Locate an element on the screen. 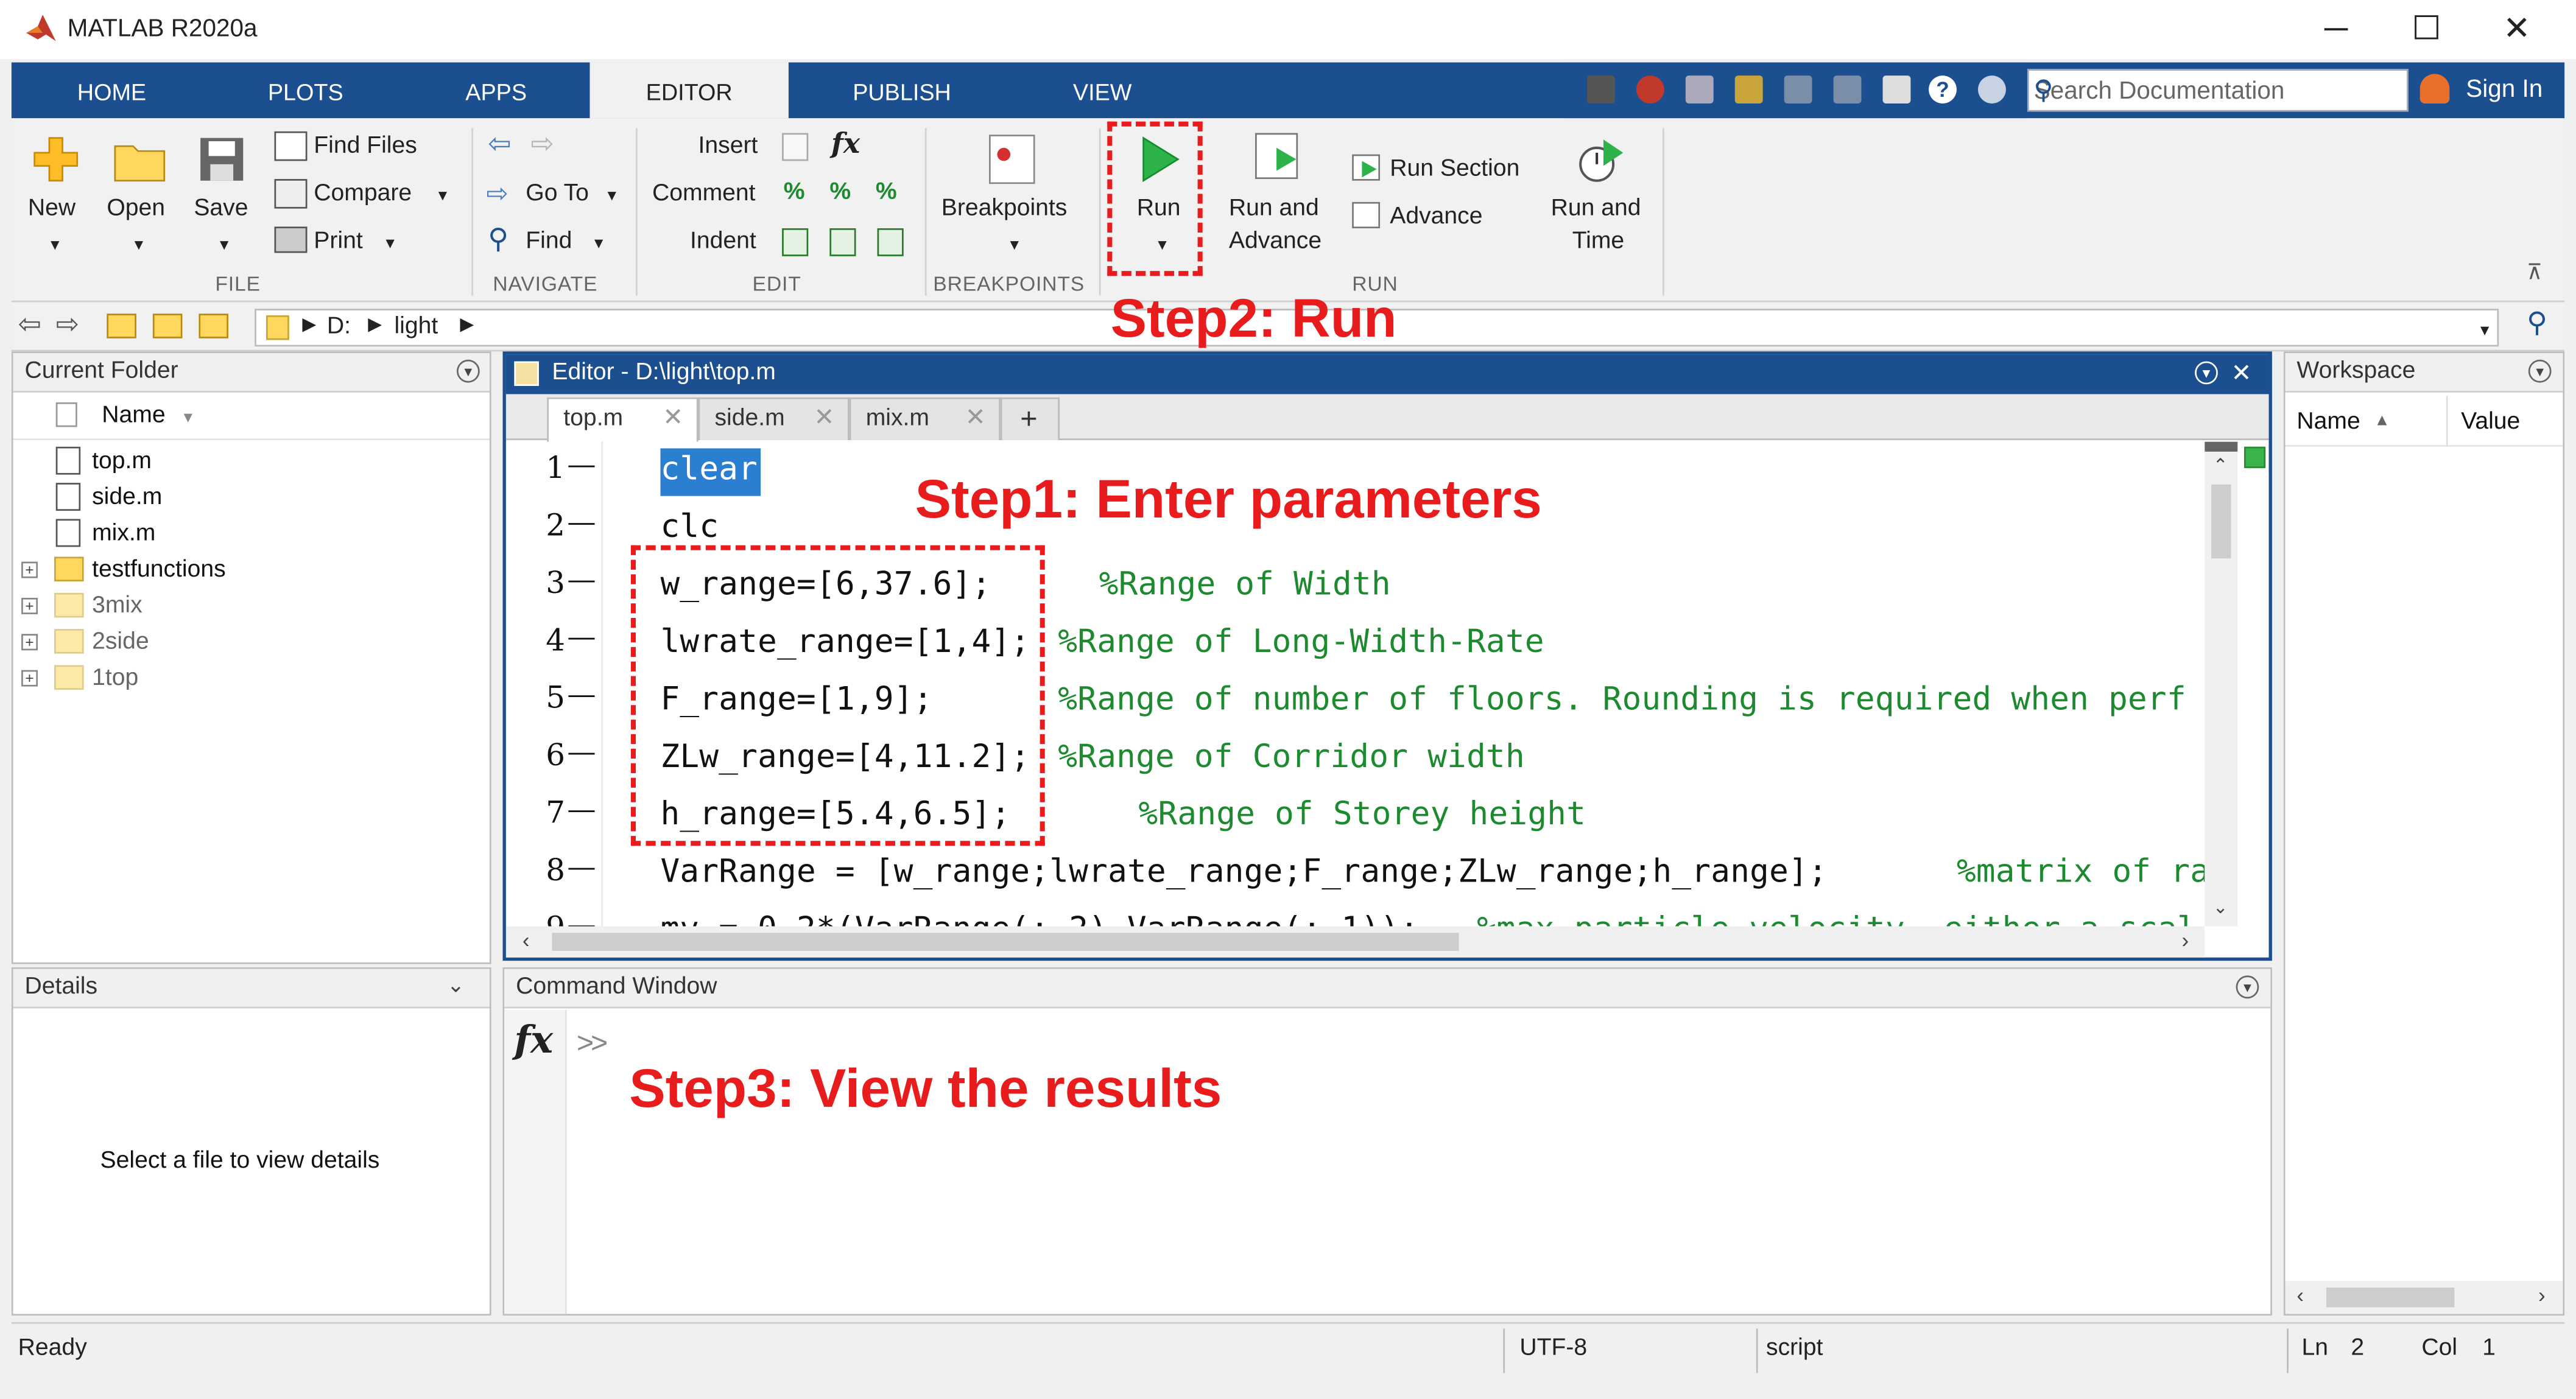 The image size is (2576, 1399). scroll-left-icon: ‹ is located at coordinates (526, 940).